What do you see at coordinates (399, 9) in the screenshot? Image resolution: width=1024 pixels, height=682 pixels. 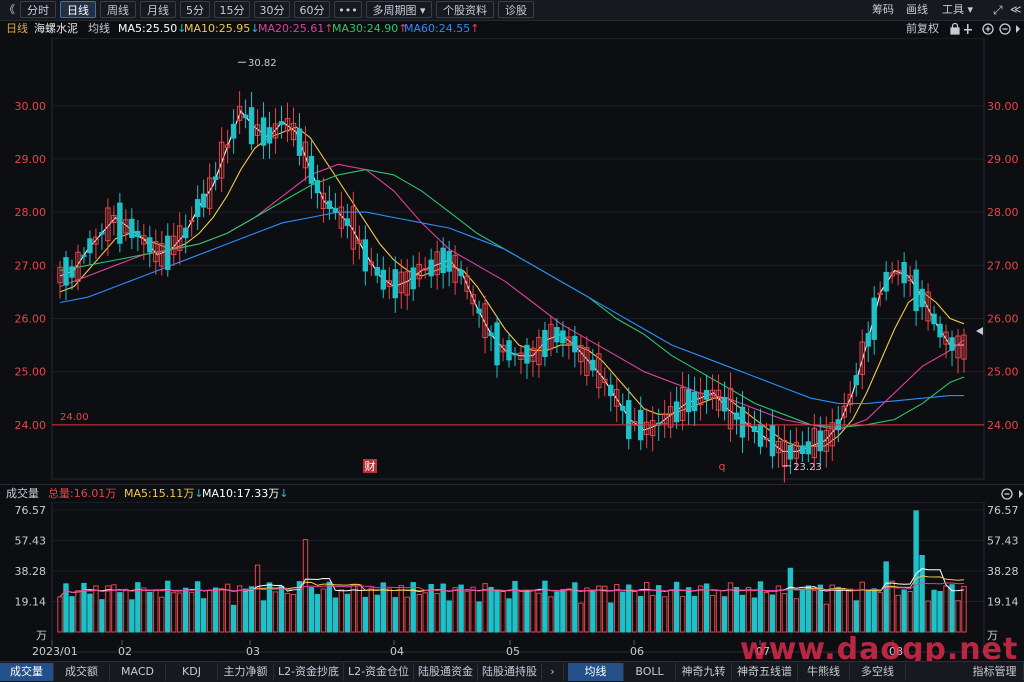 I see `multi-period-dropdown: 多周期图 ▾` at bounding box center [399, 9].